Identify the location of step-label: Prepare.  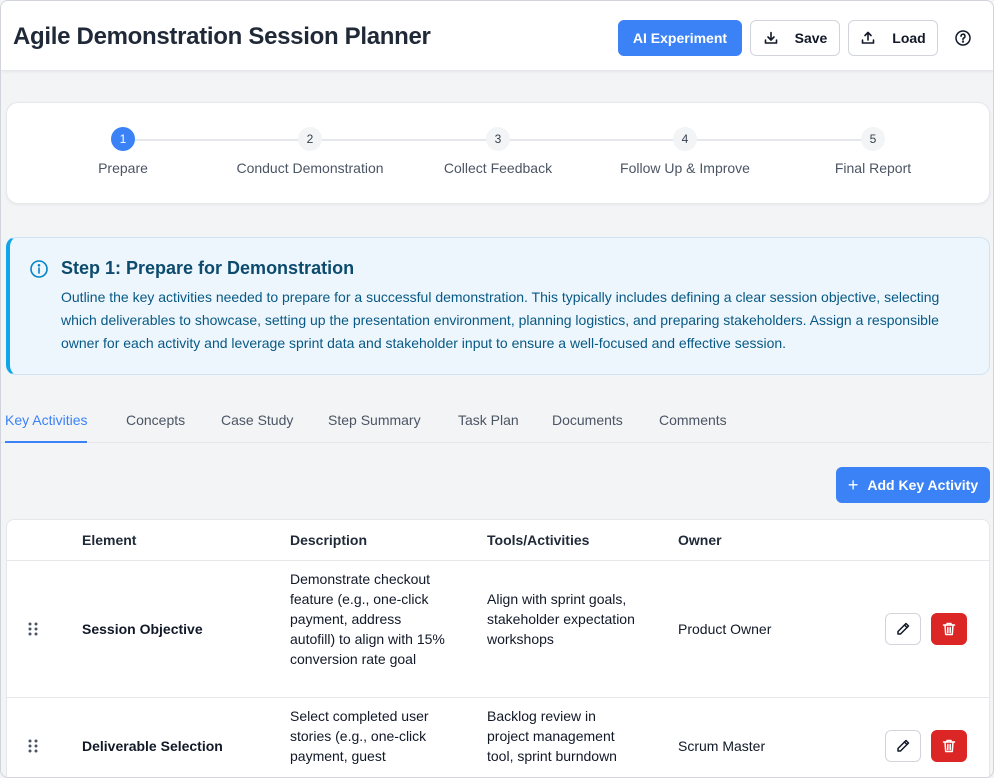
(123, 168).